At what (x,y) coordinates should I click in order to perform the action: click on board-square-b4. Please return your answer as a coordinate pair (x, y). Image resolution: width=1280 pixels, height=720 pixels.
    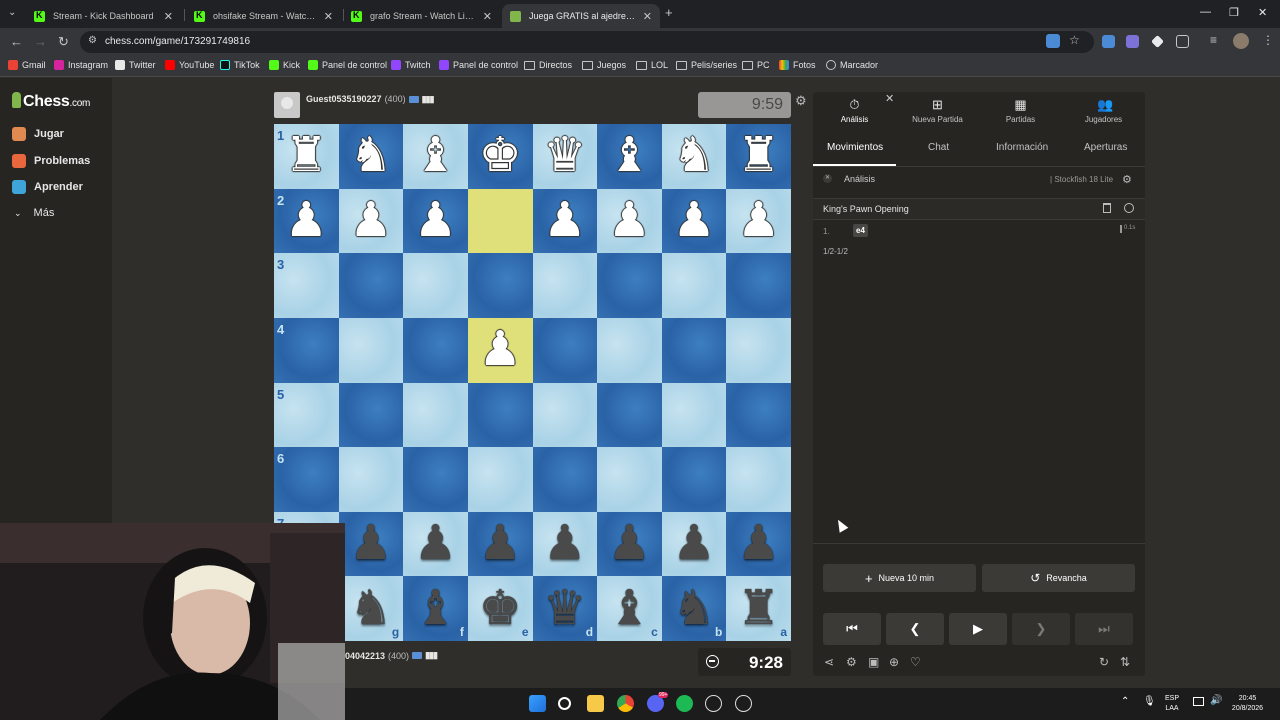
    Looking at the image, I should click on (694, 350).